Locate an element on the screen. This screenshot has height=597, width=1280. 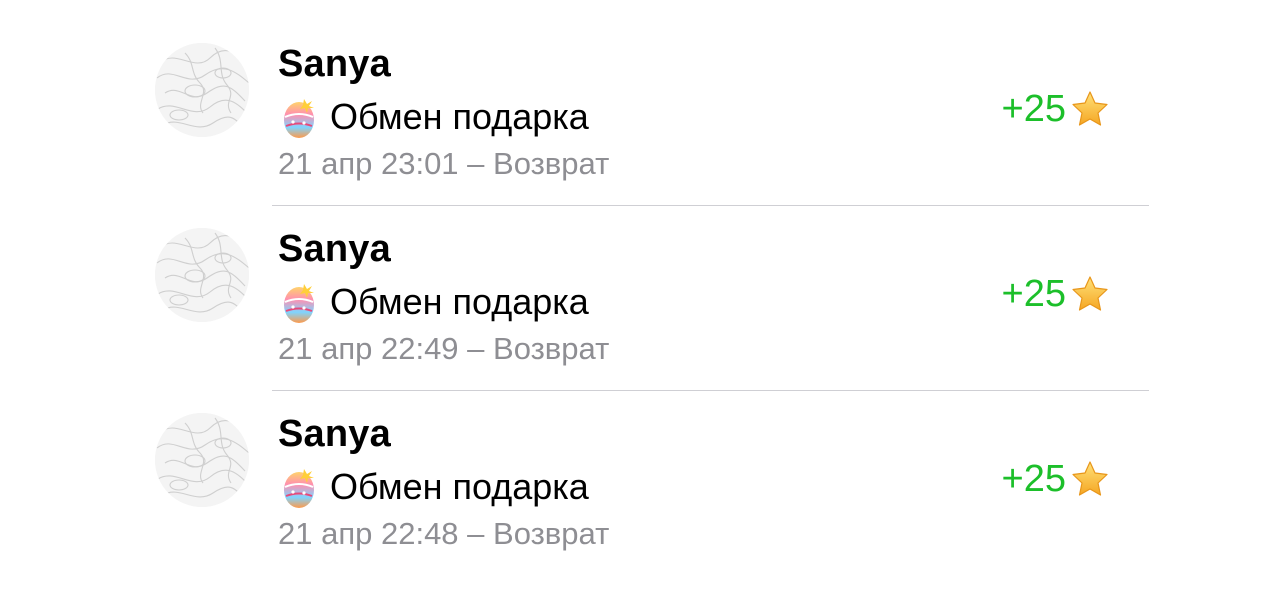
transaction-meta: 21 апр 23:01 – Возврат is located at coordinates (444, 163).